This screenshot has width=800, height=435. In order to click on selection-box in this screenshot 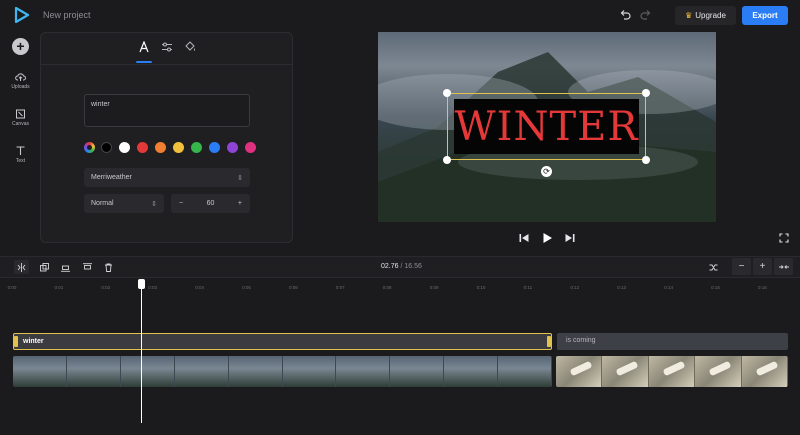, I will do `click(546, 126)`.